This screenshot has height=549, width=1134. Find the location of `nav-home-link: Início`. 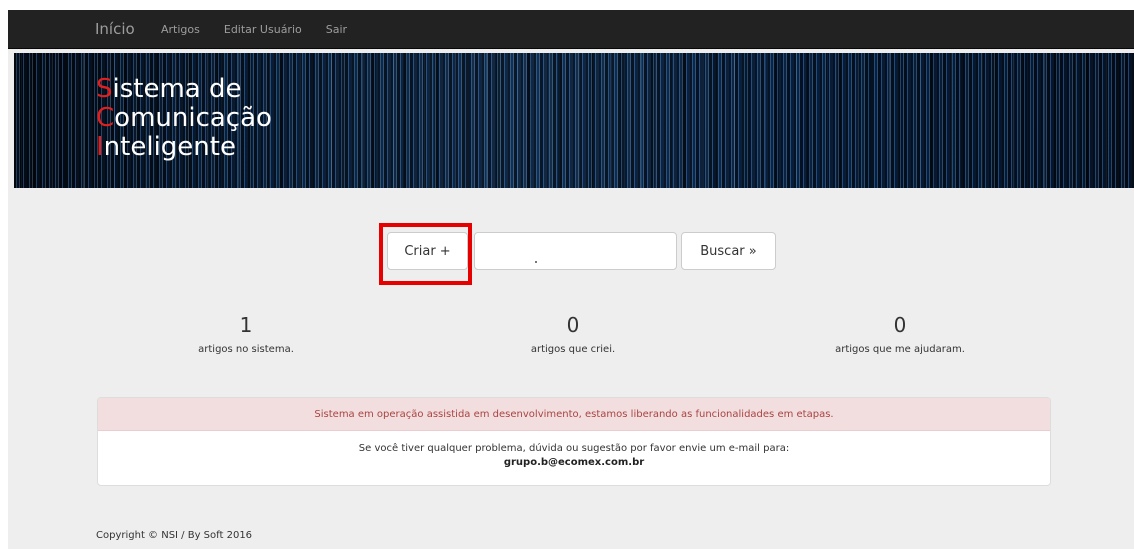

nav-home-link: Início is located at coordinates (115, 29).